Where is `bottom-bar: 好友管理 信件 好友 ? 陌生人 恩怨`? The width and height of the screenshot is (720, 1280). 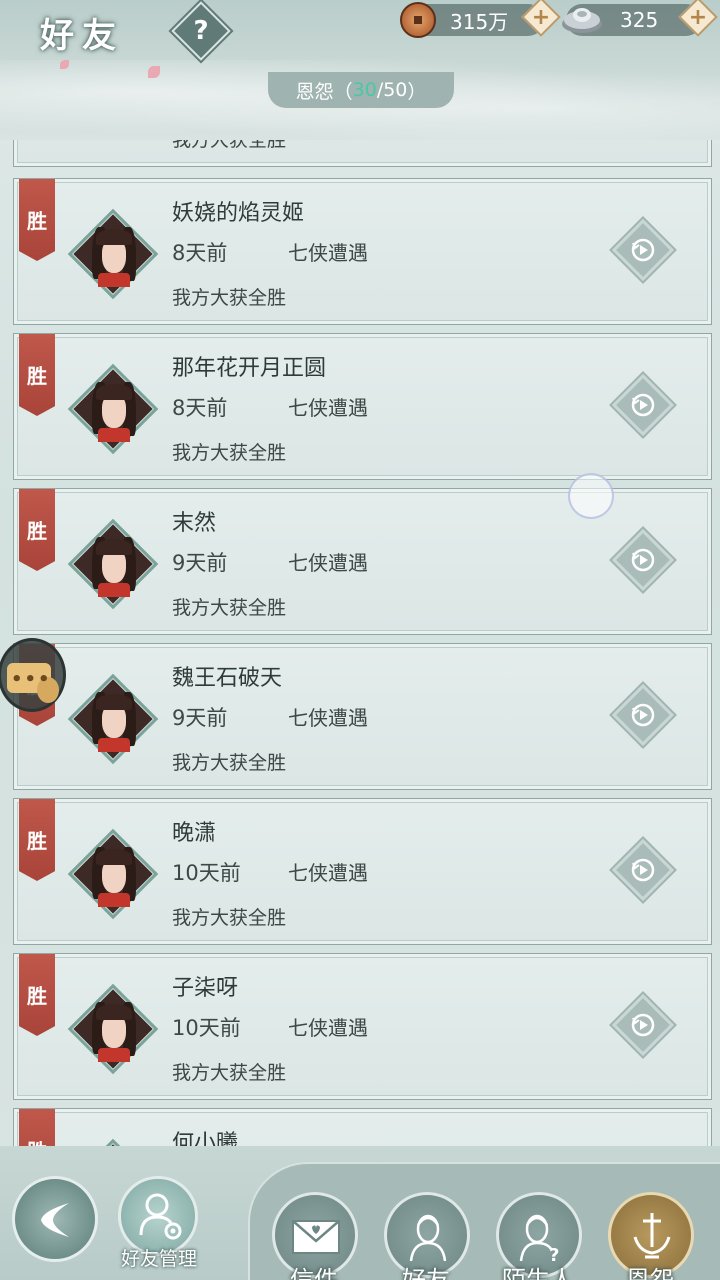 bottom-bar: 好友管理 信件 好友 ? 陌生人 恩怨 is located at coordinates (360, 1213).